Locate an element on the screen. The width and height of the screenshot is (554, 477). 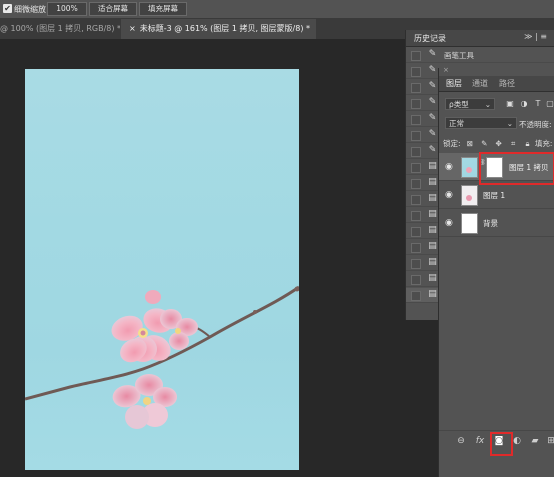
tab-paths: 路径 is located at coordinates (507, 83).